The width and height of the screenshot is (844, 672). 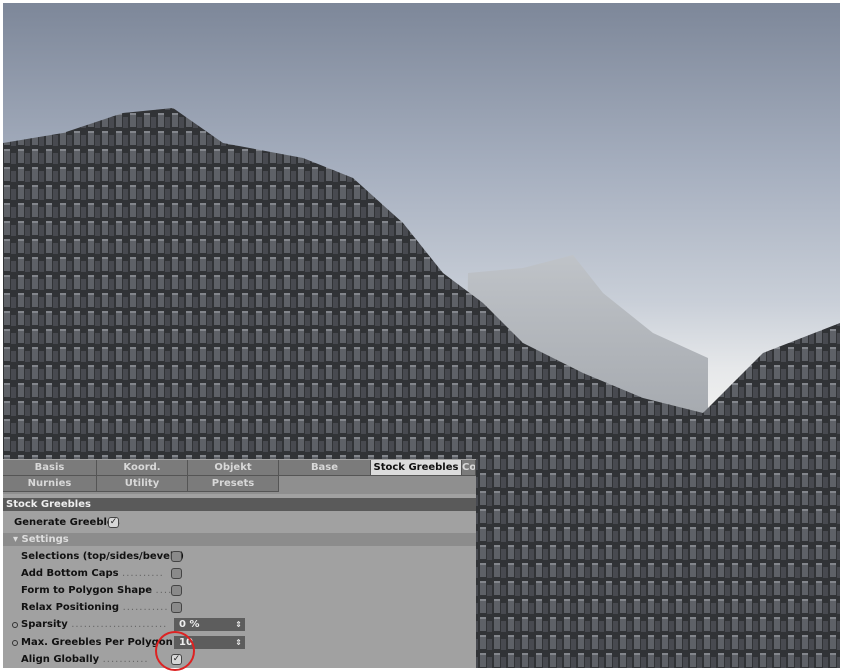 What do you see at coordinates (70, 573) in the screenshot?
I see `option-label-text: Add Bottom Caps` at bounding box center [70, 573].